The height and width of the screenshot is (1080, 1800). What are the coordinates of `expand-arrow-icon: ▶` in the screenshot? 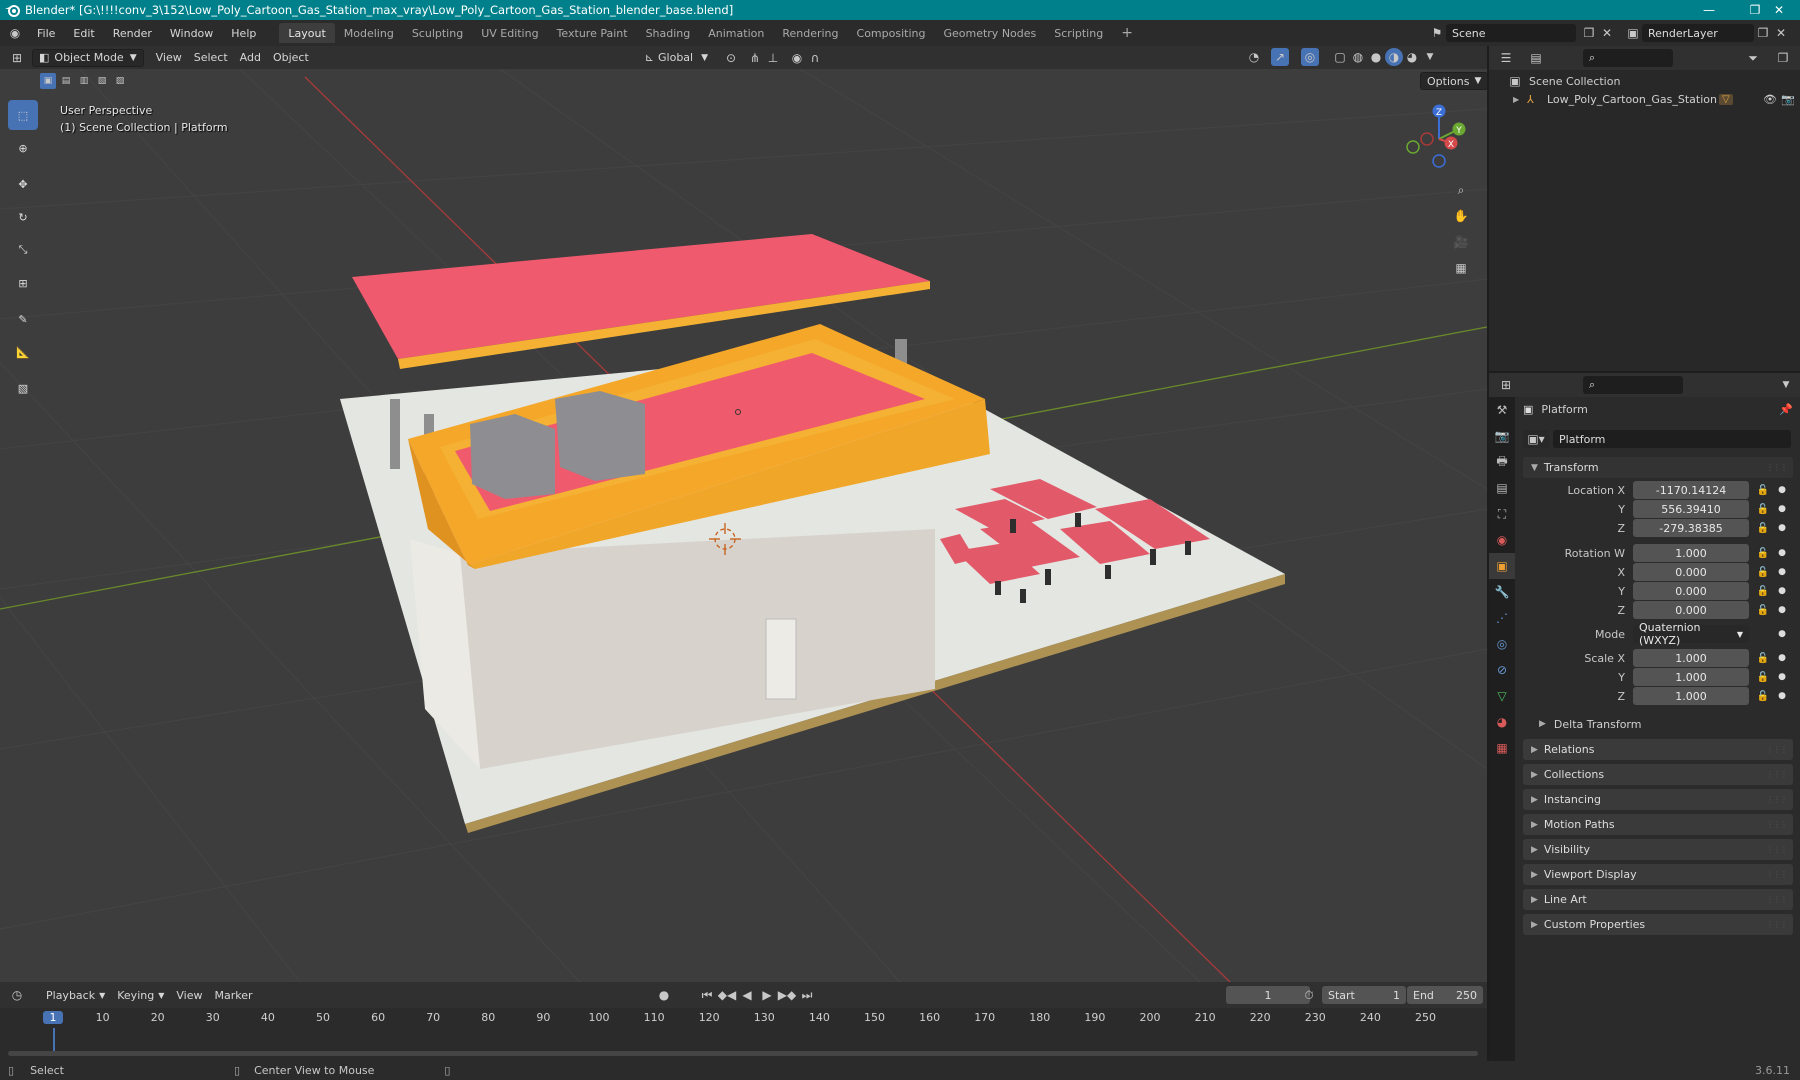 It's located at (1520, 99).